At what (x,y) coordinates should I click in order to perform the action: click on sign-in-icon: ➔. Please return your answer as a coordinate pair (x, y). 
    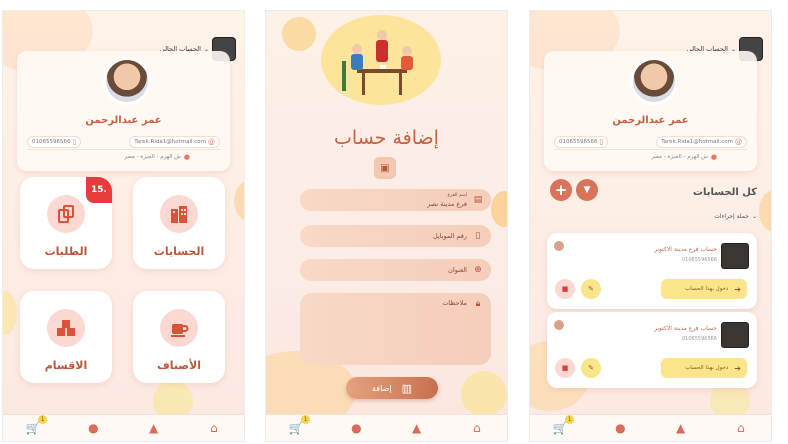
    Looking at the image, I should click on (737, 289).